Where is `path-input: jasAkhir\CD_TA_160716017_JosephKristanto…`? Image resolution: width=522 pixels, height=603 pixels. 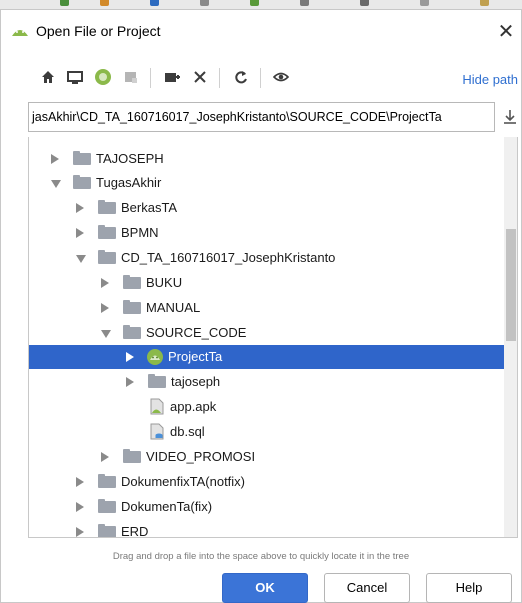
path-input: jasAkhir\CD_TA_160716017_JosephKristanto… is located at coordinates (261, 117).